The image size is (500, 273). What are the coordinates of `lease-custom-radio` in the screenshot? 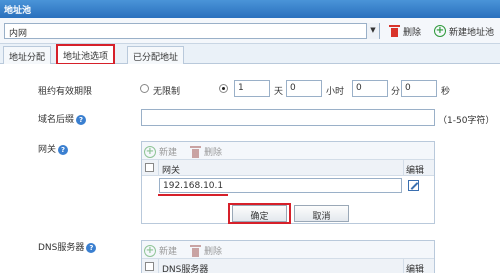 It's located at (223, 88).